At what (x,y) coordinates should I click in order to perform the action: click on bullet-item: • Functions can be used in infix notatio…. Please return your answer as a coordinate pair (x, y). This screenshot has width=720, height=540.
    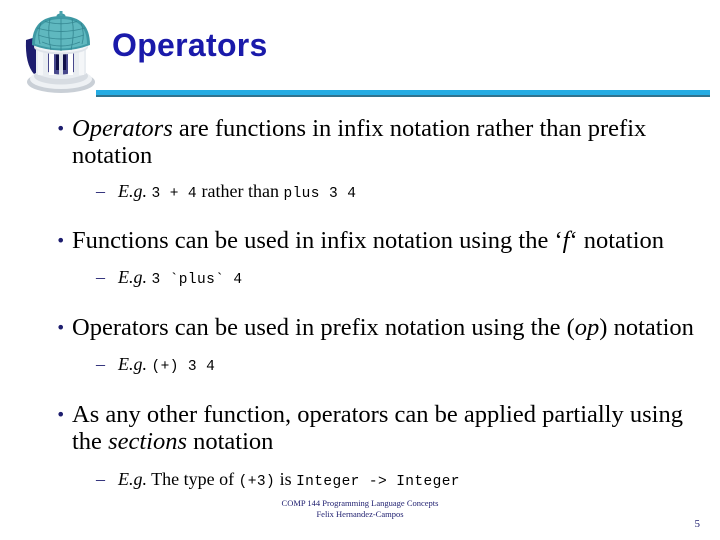
    Looking at the image, I should click on (360, 240).